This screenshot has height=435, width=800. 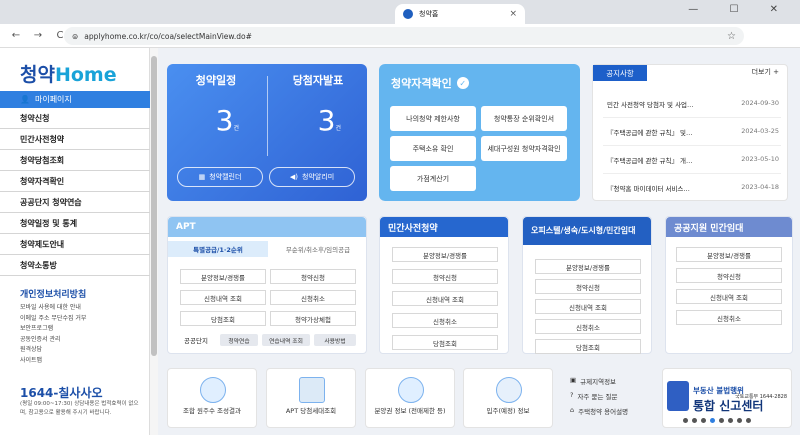 I want to click on eligibility-button: 가점계산기, so click(x=433, y=178).